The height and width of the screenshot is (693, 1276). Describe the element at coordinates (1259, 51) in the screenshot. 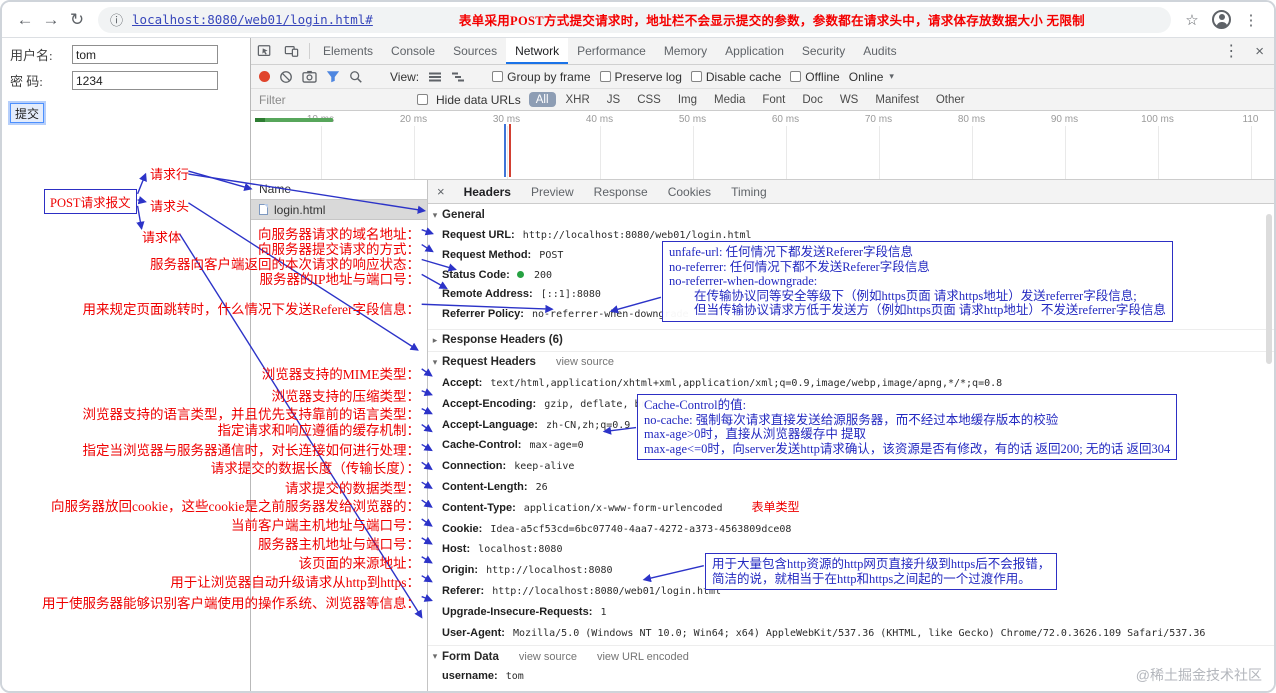

I see `devtools-close-icon: ×` at that location.